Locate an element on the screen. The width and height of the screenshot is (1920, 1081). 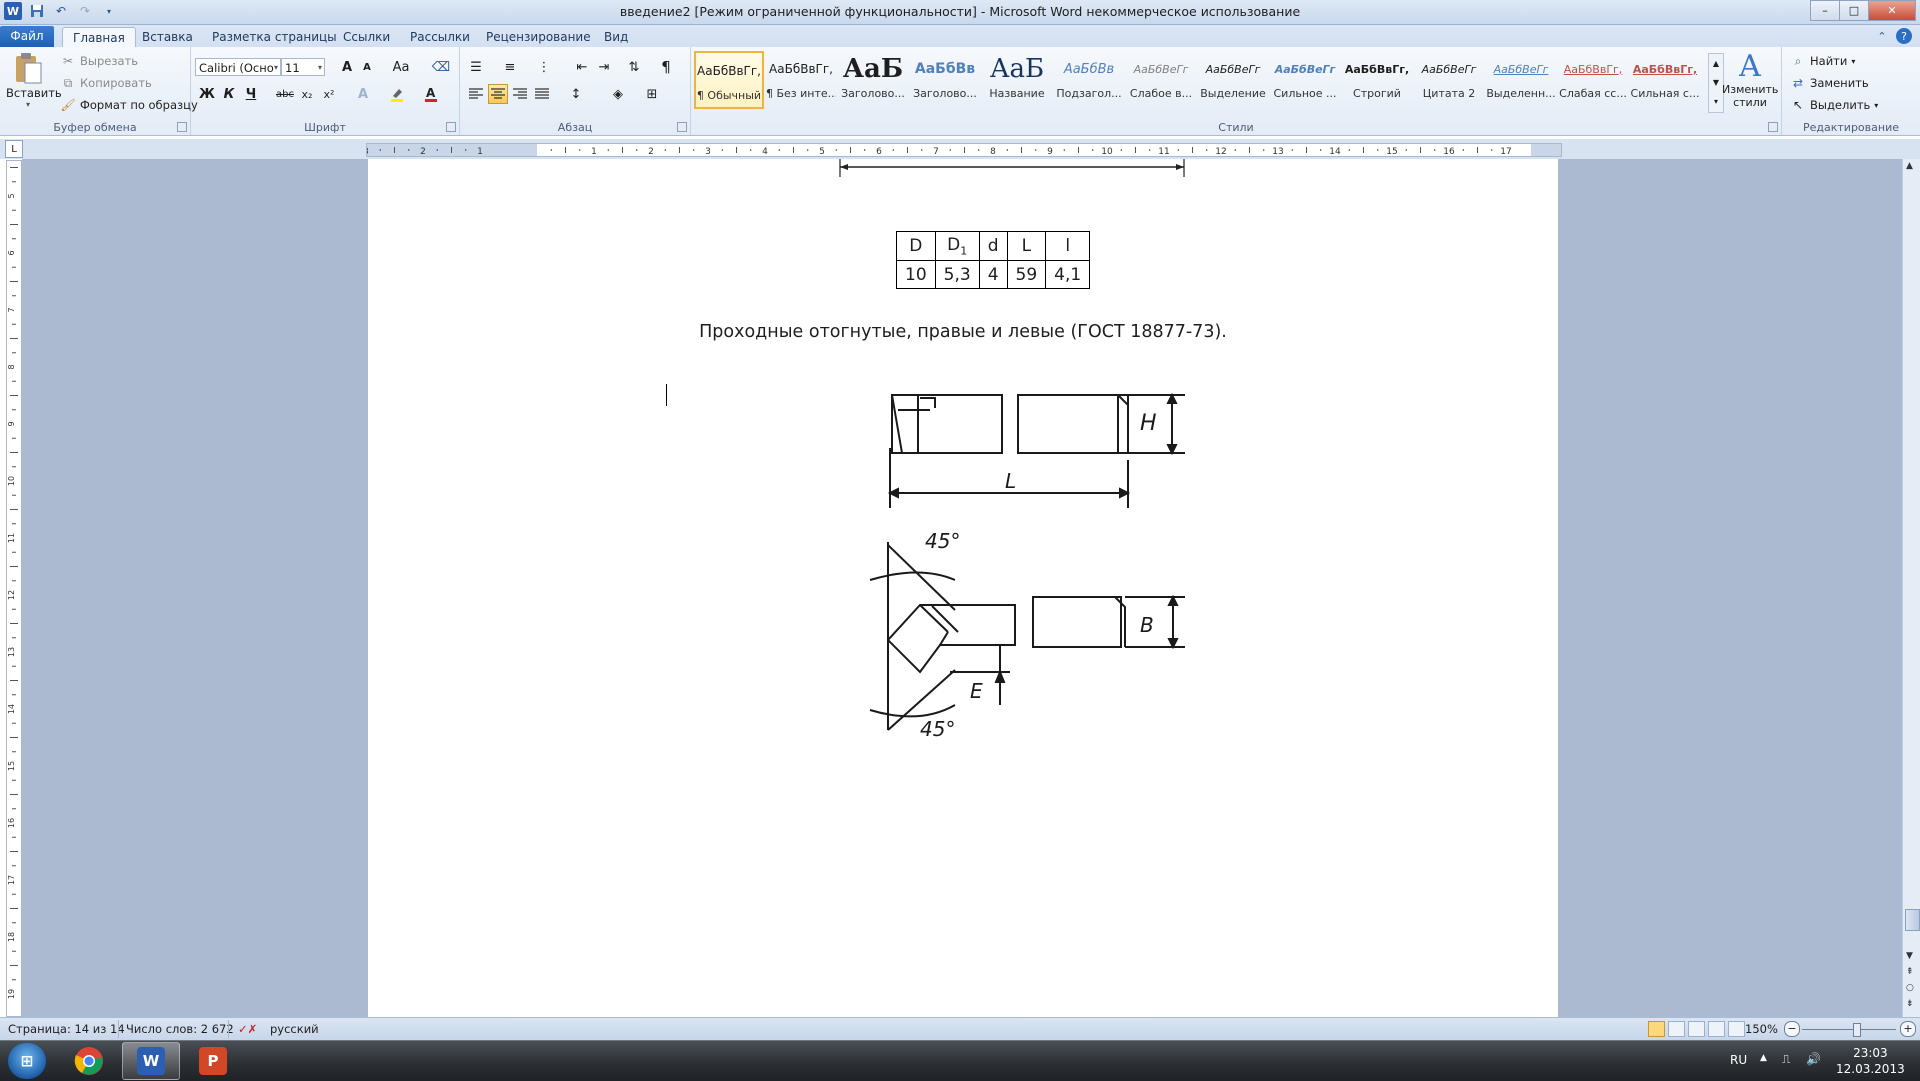
line-spacing-icon: ↕ is located at coordinates (576, 94).